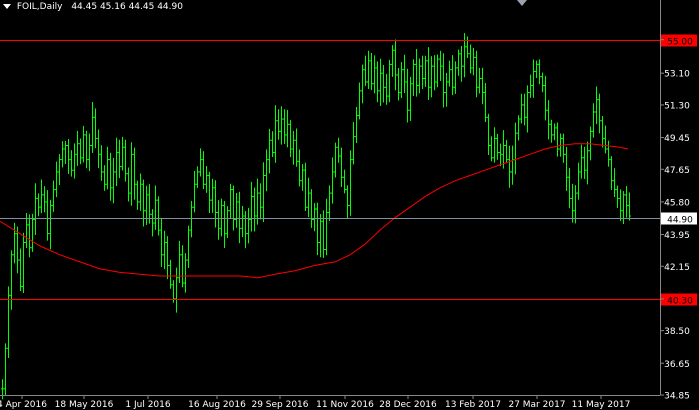 The width and height of the screenshot is (699, 410). What do you see at coordinates (473, 405) in the screenshot?
I see `x-tick-label: 13 Feb 2017` at bounding box center [473, 405].